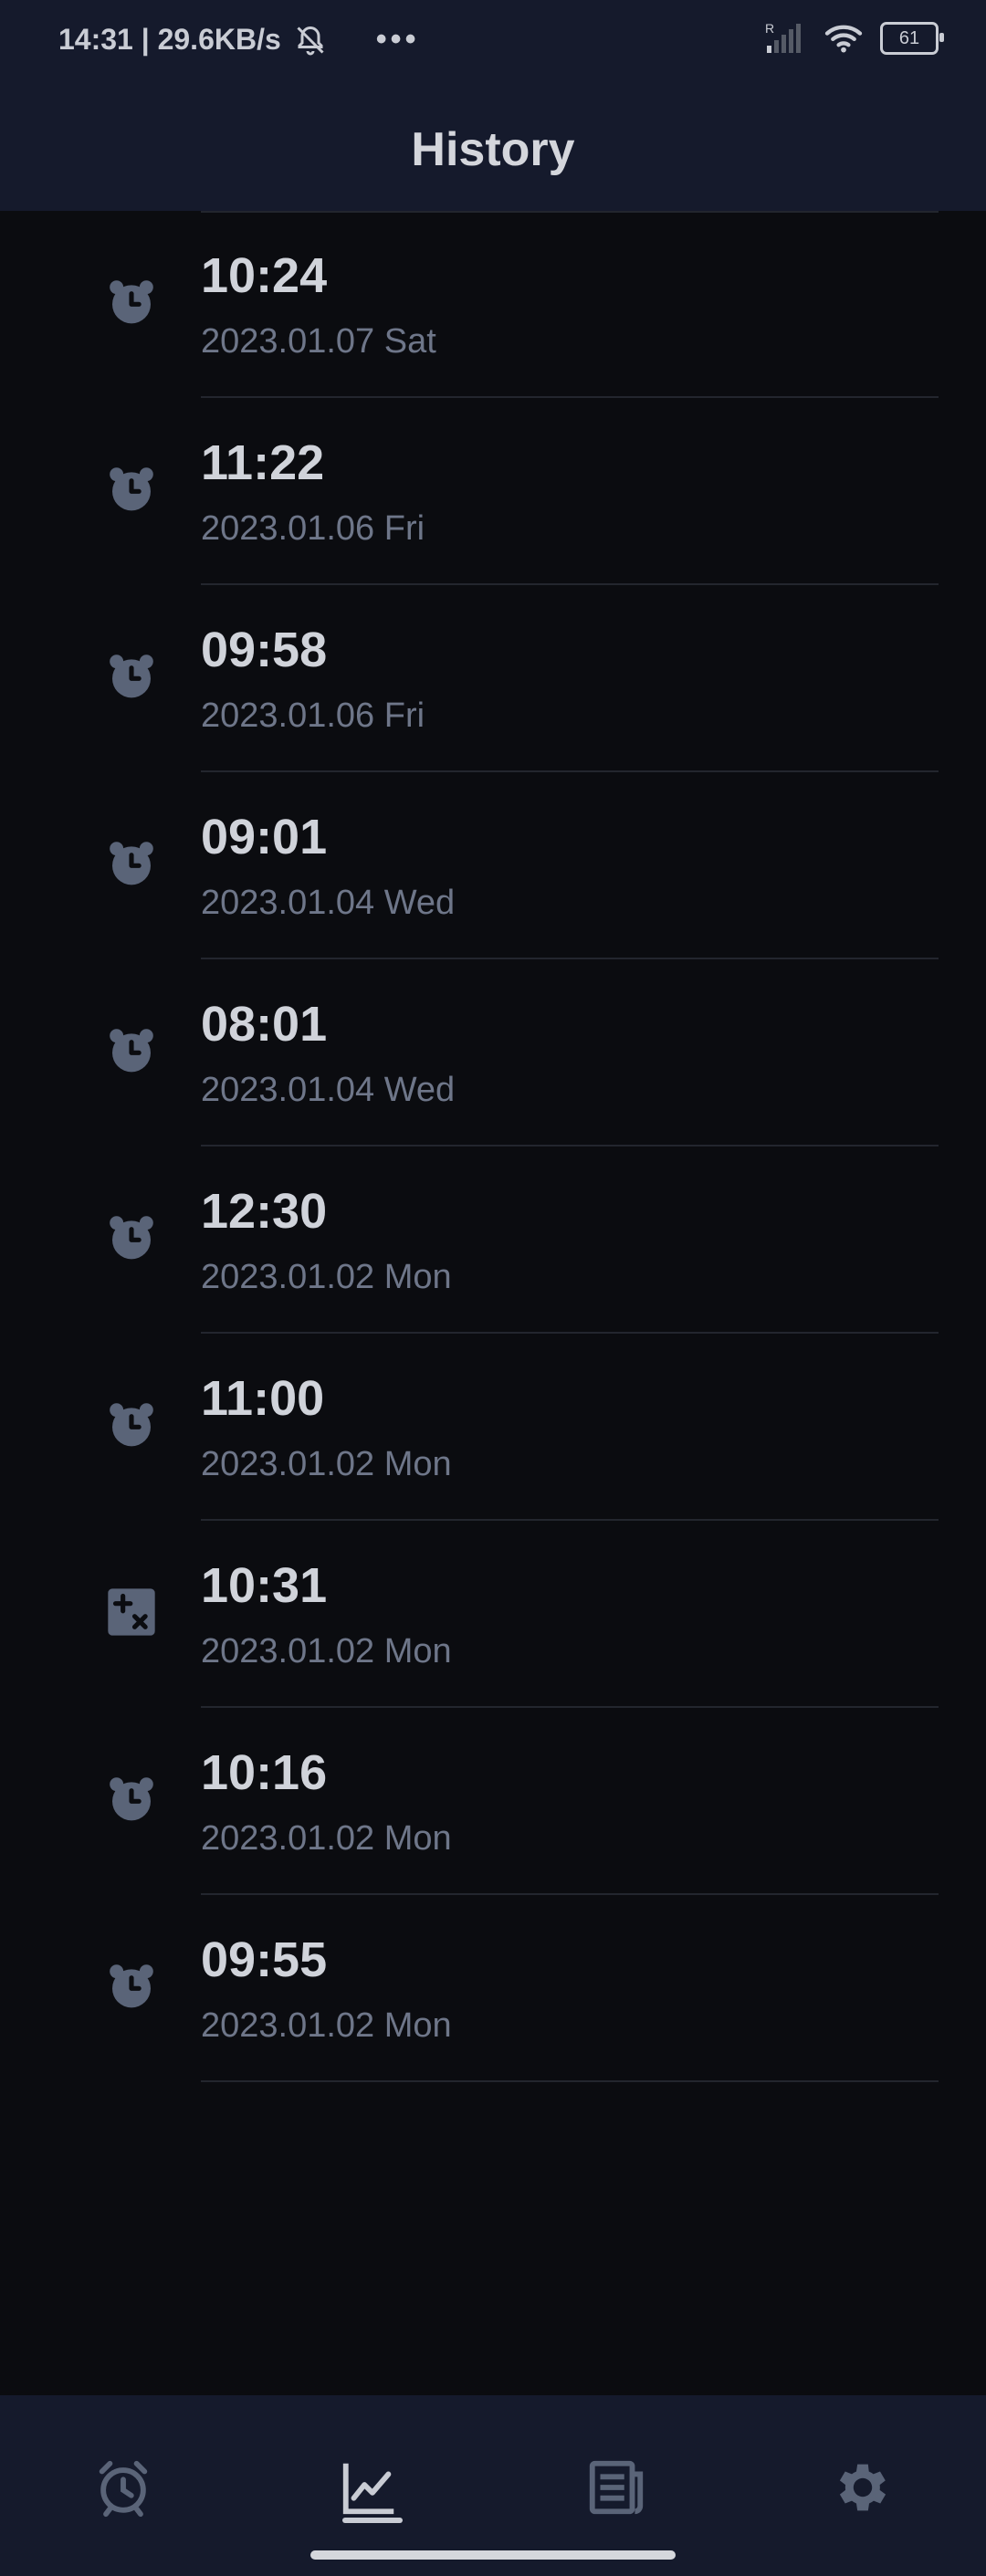 The image size is (986, 2576). Describe the element at coordinates (493, 1241) in the screenshot. I see `history-item: 12:30 2023.01.02 Mon` at that location.